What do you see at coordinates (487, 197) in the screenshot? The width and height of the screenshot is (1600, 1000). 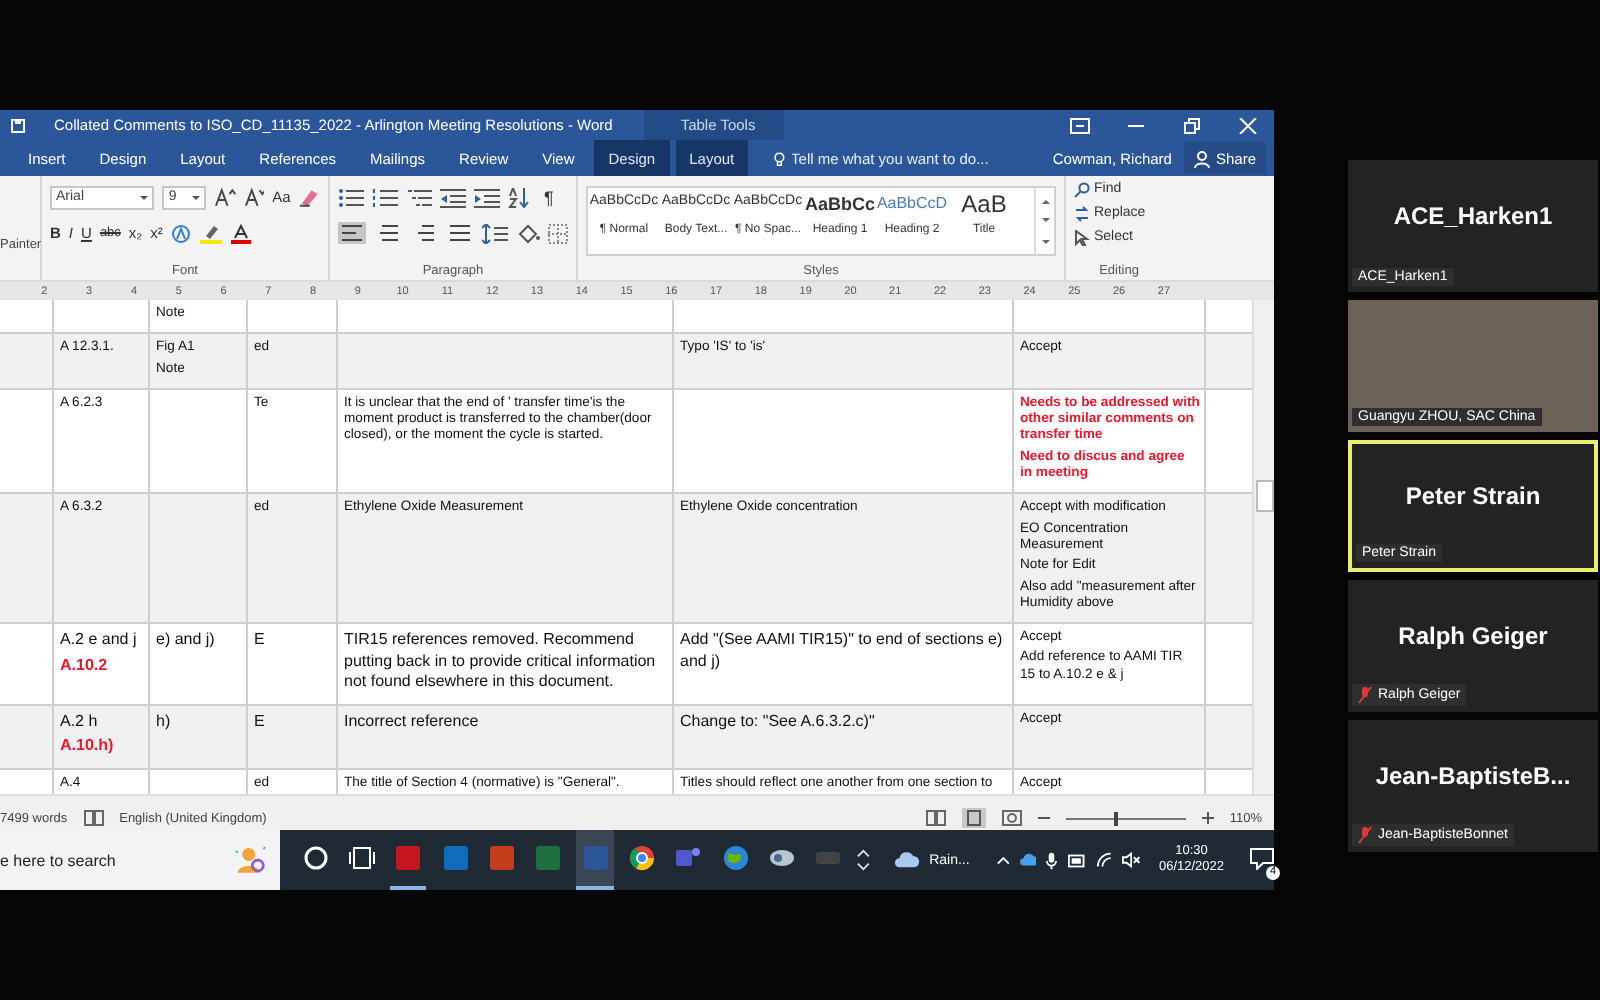 I see `increase-indent-icon` at bounding box center [487, 197].